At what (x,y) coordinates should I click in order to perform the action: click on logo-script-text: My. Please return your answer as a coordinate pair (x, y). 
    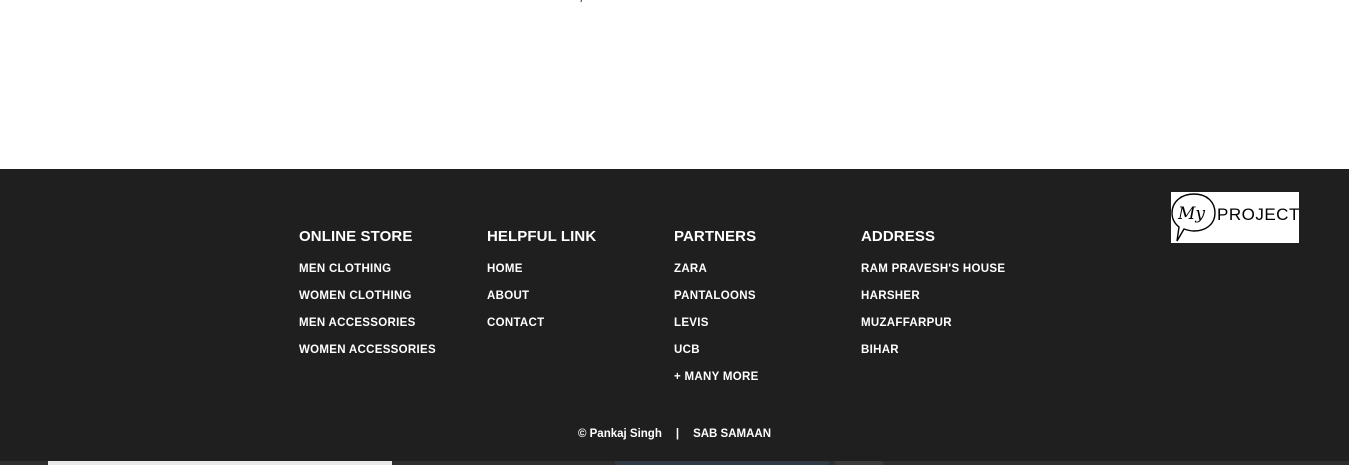
    Looking at the image, I should click on (1191, 214).